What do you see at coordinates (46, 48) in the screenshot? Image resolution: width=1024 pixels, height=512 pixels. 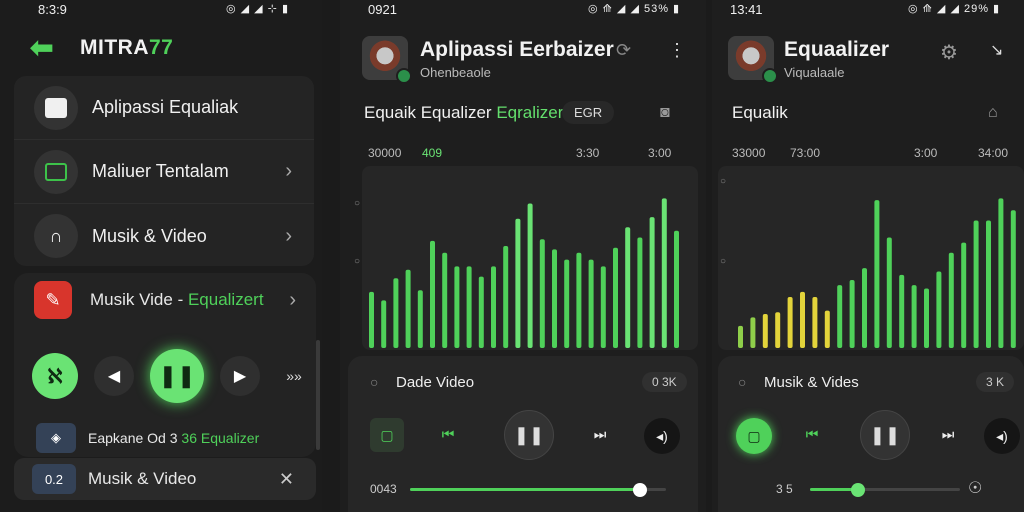 I see `back-arrow-icon: ⬅` at bounding box center [46, 48].